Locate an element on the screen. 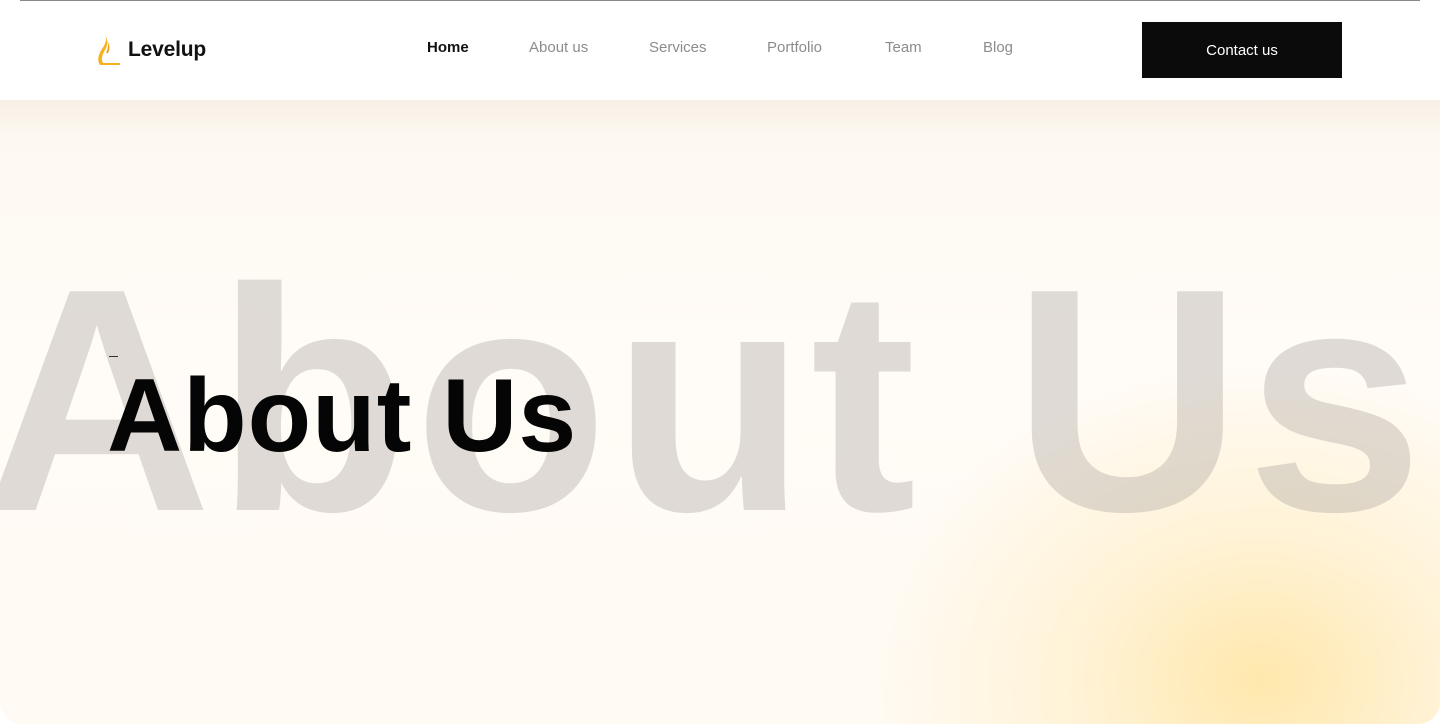  nav-item-home: Home is located at coordinates (448, 47).